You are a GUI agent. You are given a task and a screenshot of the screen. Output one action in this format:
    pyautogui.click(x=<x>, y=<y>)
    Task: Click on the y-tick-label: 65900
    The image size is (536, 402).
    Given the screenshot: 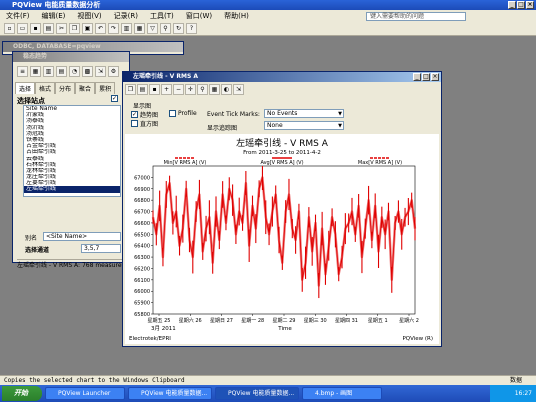 What is the action you would take?
    pyautogui.click(x=142, y=304)
    